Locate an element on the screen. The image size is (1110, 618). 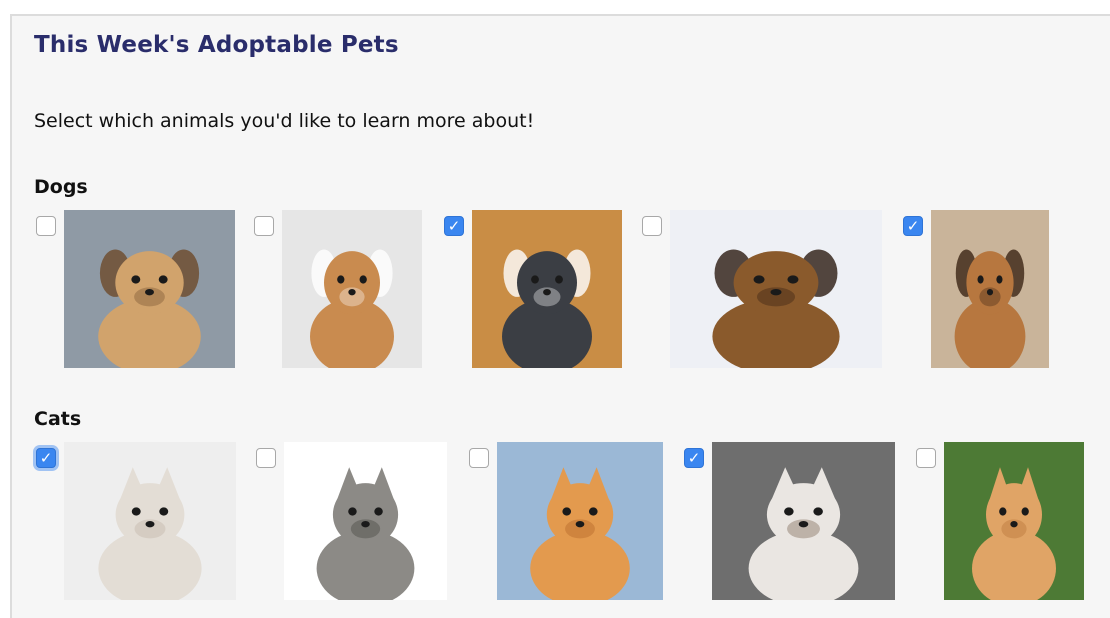
beagle-puppy-photo is located at coordinates (776, 289).